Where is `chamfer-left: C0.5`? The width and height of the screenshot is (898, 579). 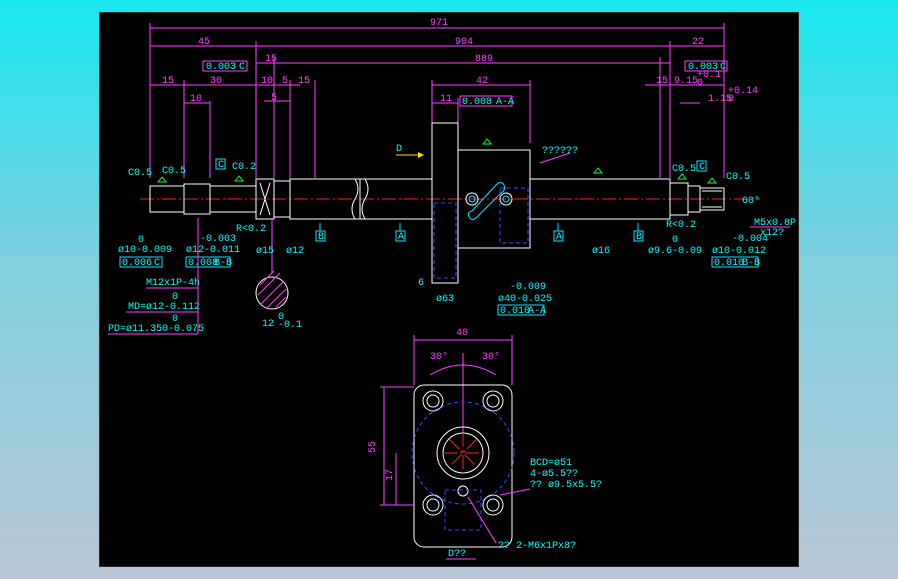 chamfer-left: C0.5 is located at coordinates (140, 173).